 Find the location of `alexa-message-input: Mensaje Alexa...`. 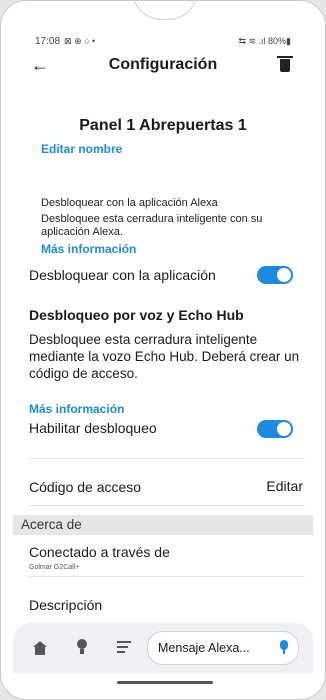

alexa-message-input: Mensaje Alexa... is located at coordinates (223, 648).